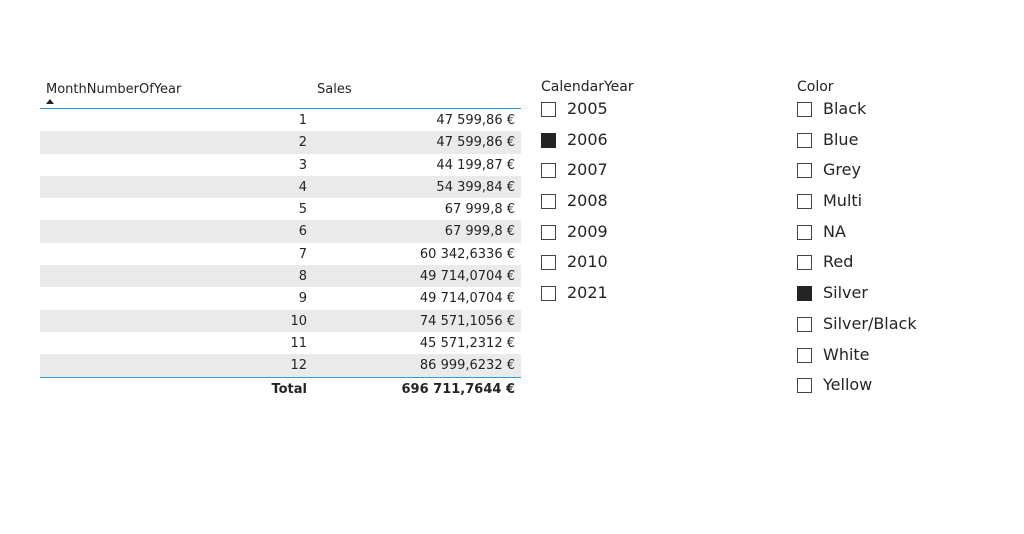 Image resolution: width=1024 pixels, height=534 pixels. Describe the element at coordinates (302, 299) in the screenshot. I see `month-cell: 9` at that location.